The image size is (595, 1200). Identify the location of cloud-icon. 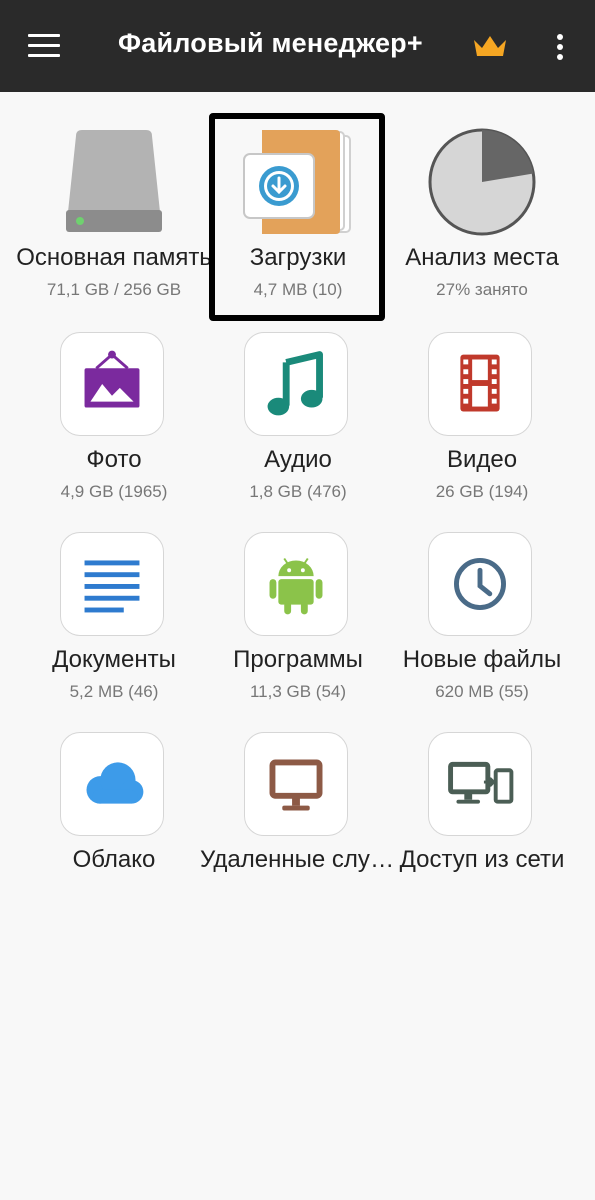
(112, 784).